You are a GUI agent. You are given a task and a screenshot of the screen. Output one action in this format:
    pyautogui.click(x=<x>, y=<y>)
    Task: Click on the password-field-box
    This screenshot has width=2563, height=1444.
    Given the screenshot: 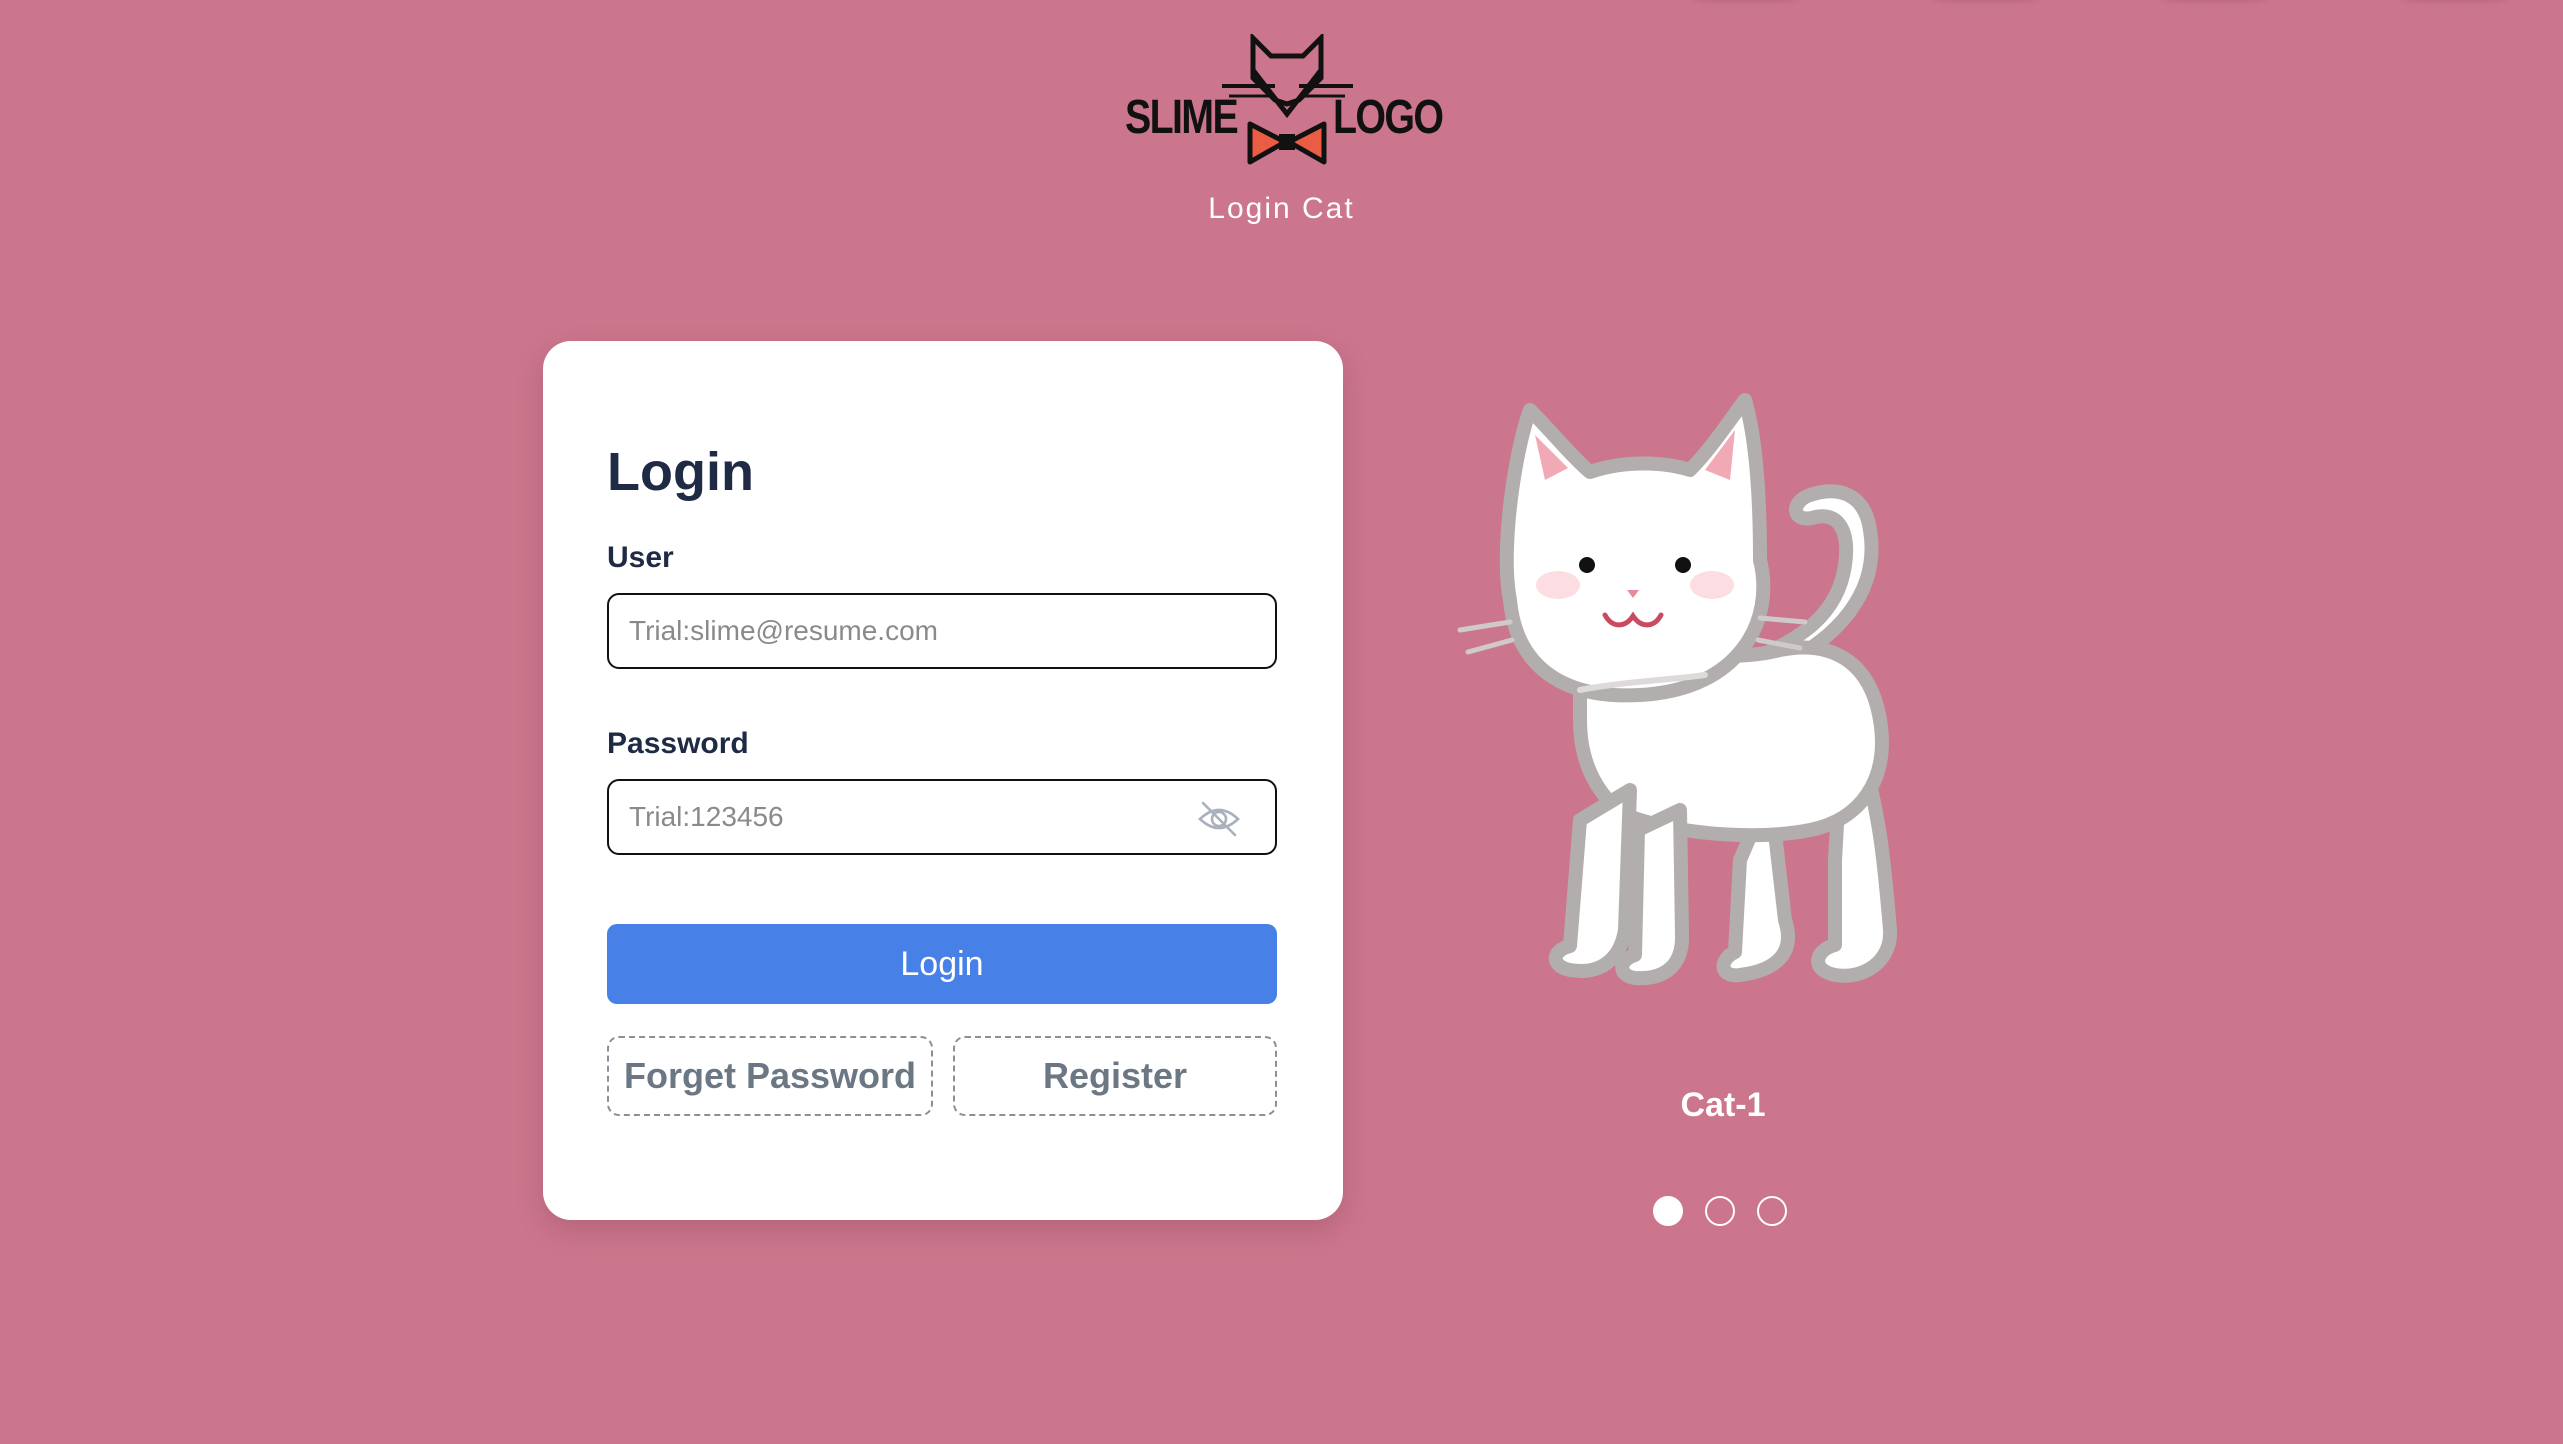 What is the action you would take?
    pyautogui.click(x=942, y=817)
    